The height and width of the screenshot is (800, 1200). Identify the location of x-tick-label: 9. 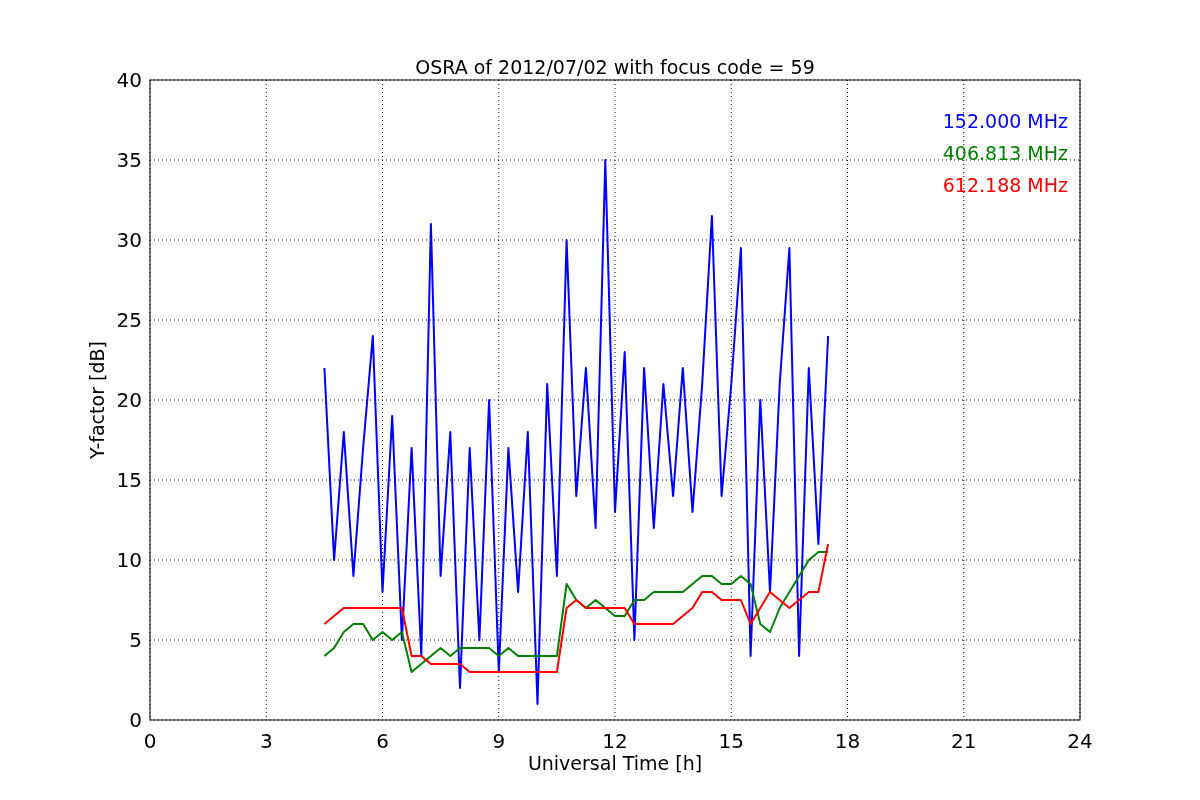
(499, 741).